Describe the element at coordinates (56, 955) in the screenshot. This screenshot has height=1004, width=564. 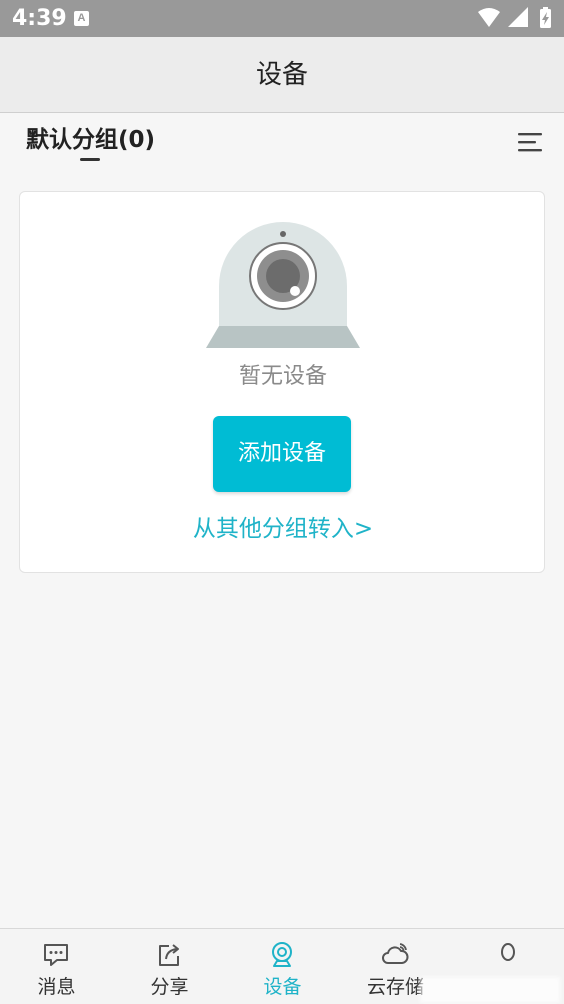
I see `message-icon` at that location.